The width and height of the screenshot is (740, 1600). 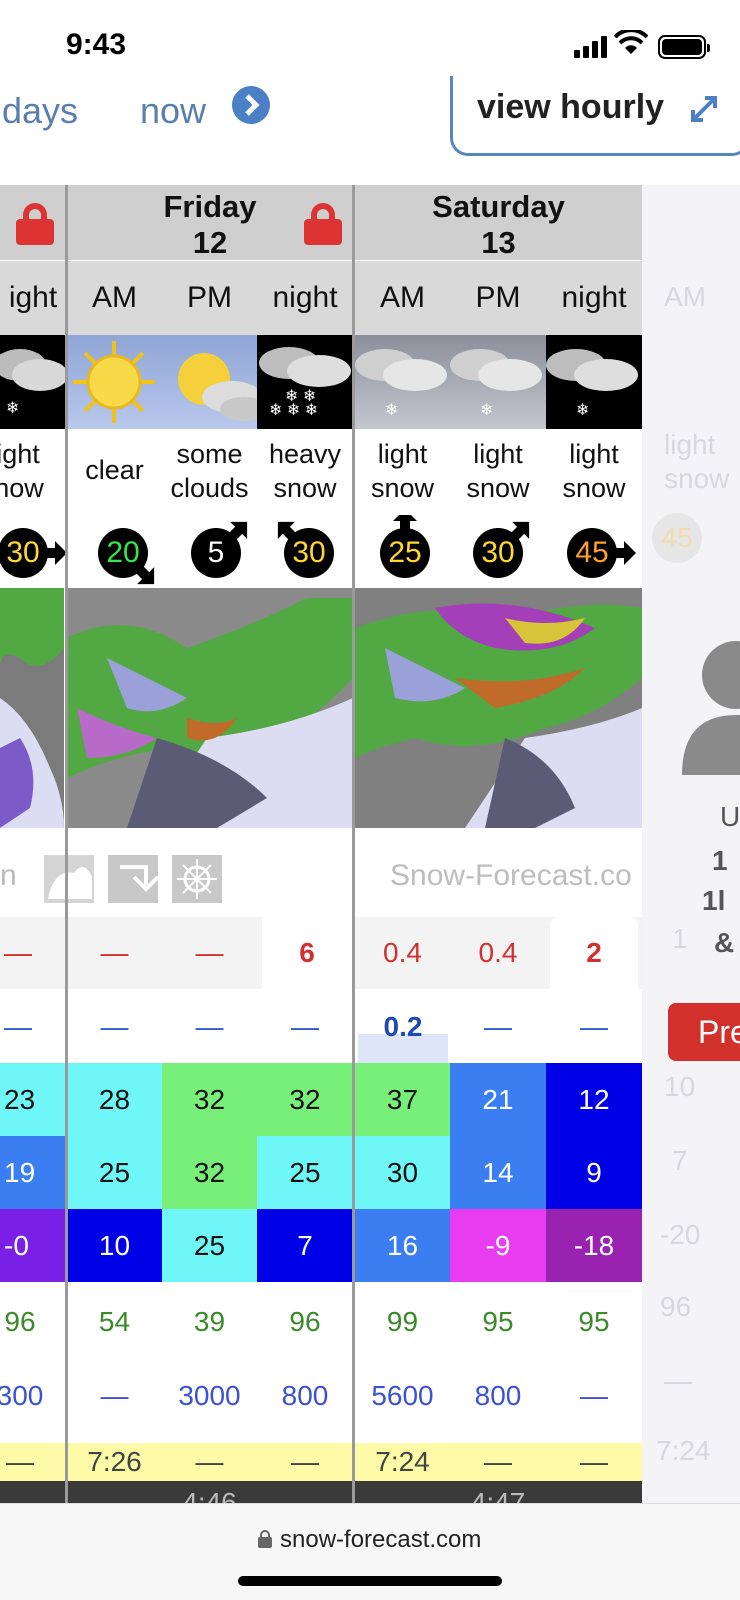 What do you see at coordinates (402, 1462) in the screenshot?
I see `sunrise-value: 7:24` at bounding box center [402, 1462].